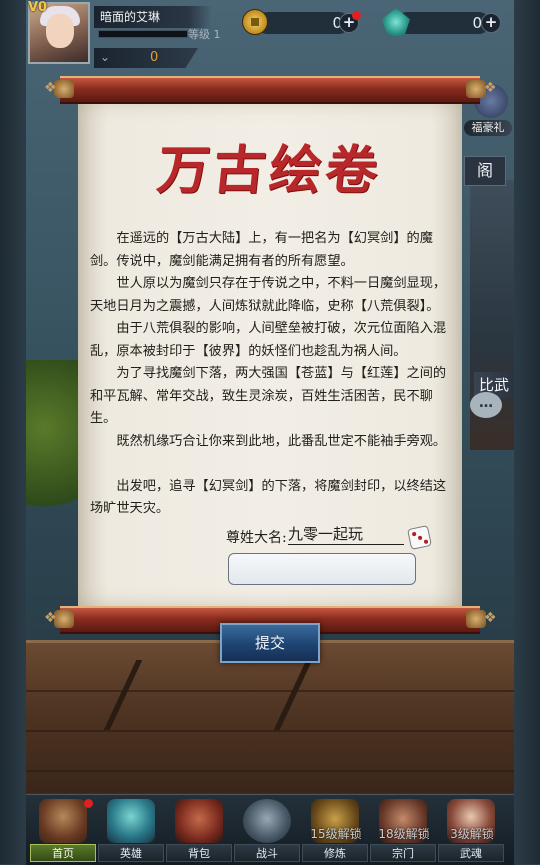 Image resolution: width=540 pixels, height=865 pixels. I want to click on nav-label: 武魂, so click(471, 853).